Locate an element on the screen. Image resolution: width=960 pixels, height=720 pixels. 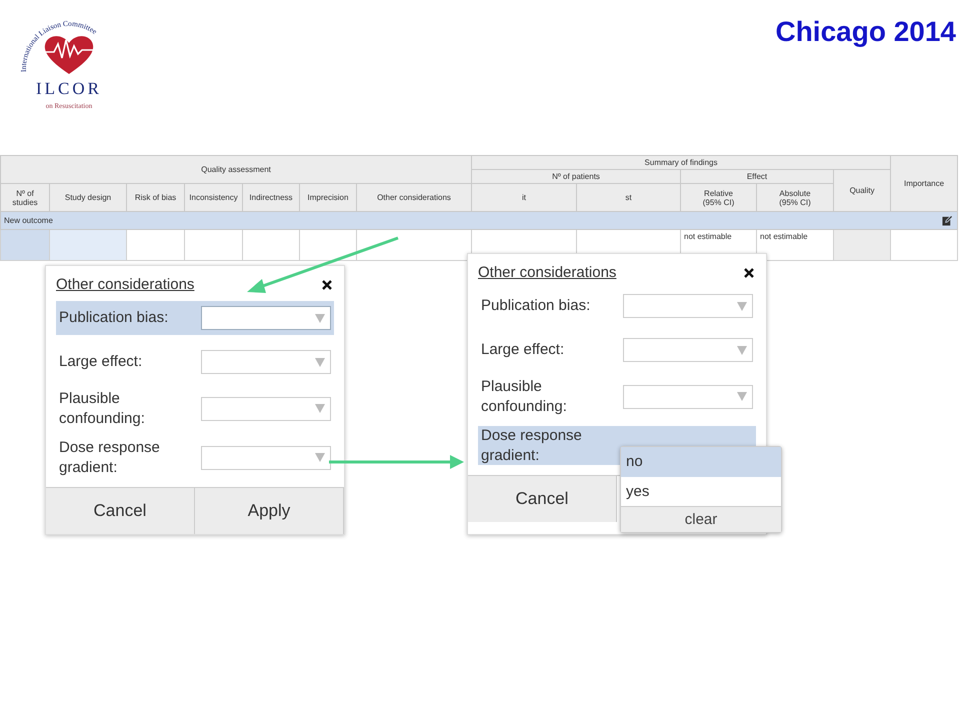
column-header: Indirectness is located at coordinates (271, 198).